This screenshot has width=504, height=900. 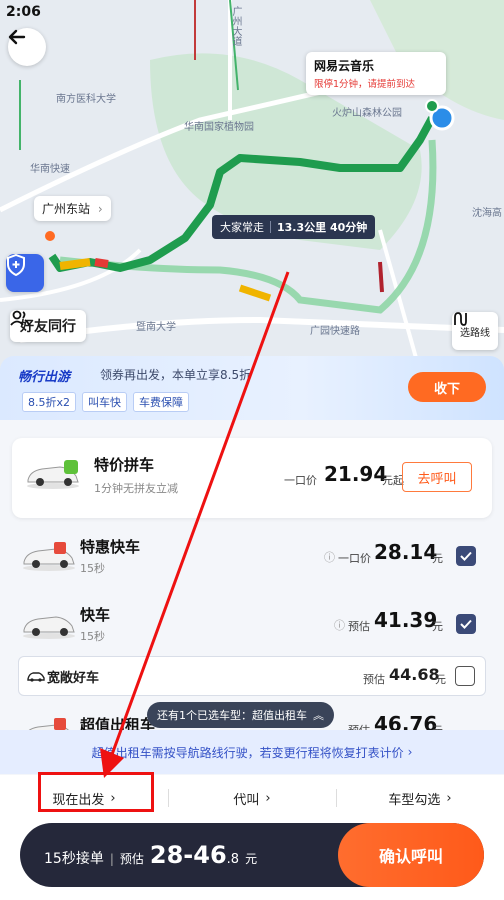 I want to click on promo-tag: 叫车快, so click(x=105, y=402).